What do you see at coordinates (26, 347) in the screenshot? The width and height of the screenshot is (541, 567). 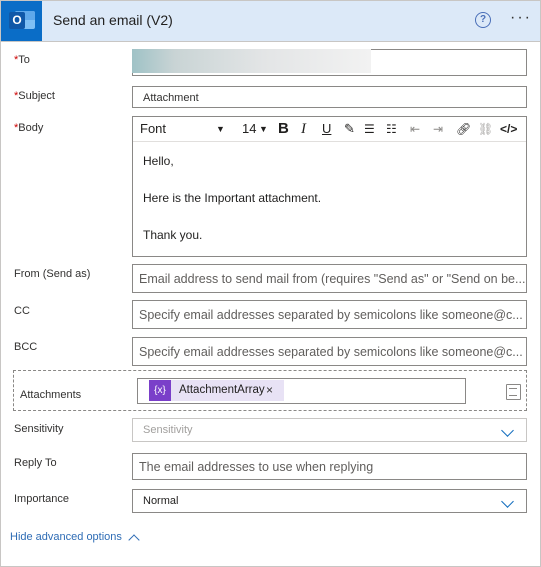 I see `bcc-label: BCC` at bounding box center [26, 347].